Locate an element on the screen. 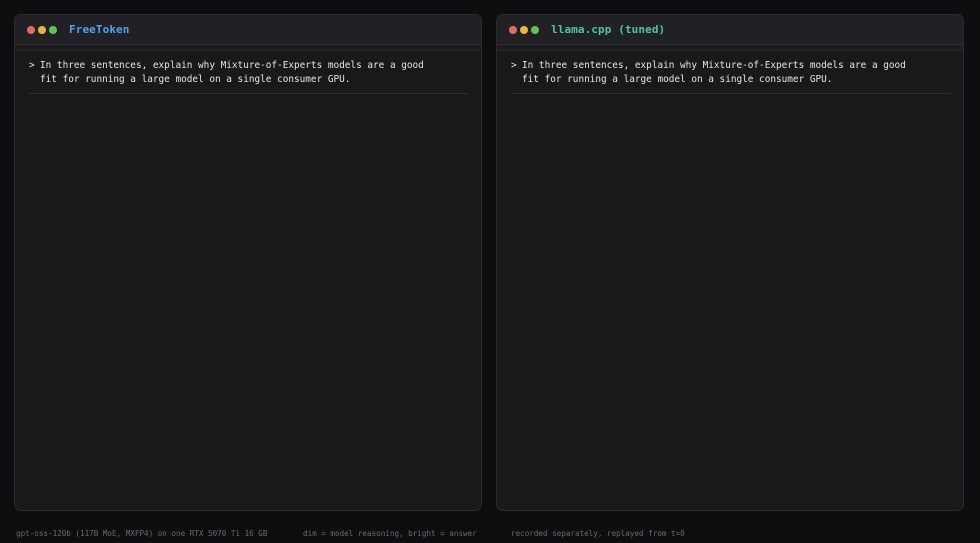 Image resolution: width=980 pixels, height=543 pixels. pane-title: llama.cpp (tuned) is located at coordinates (608, 29).